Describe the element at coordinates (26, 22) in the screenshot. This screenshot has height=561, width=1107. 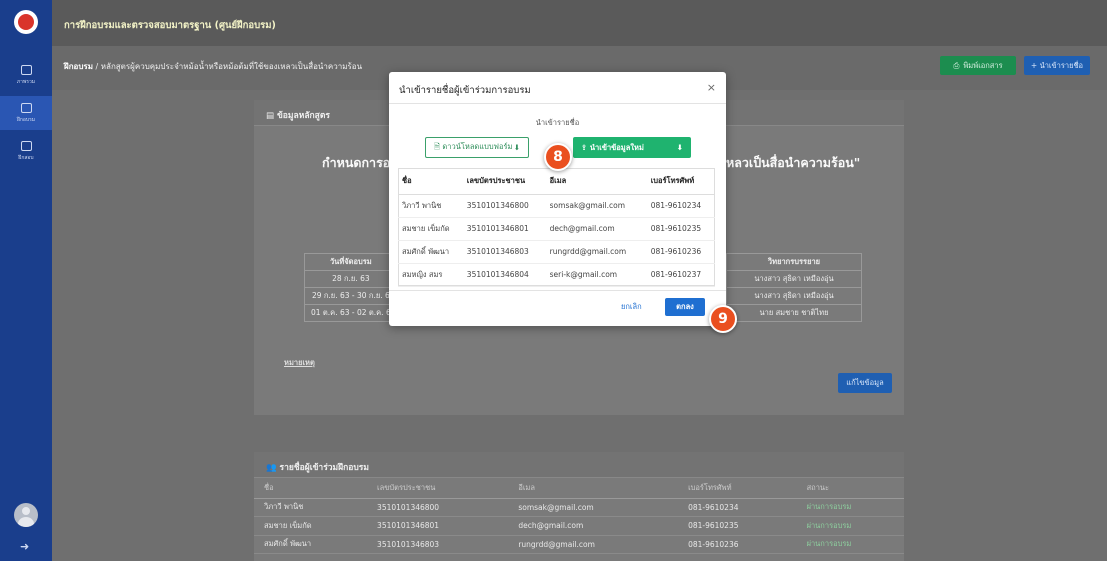
I see `app-logo` at that location.